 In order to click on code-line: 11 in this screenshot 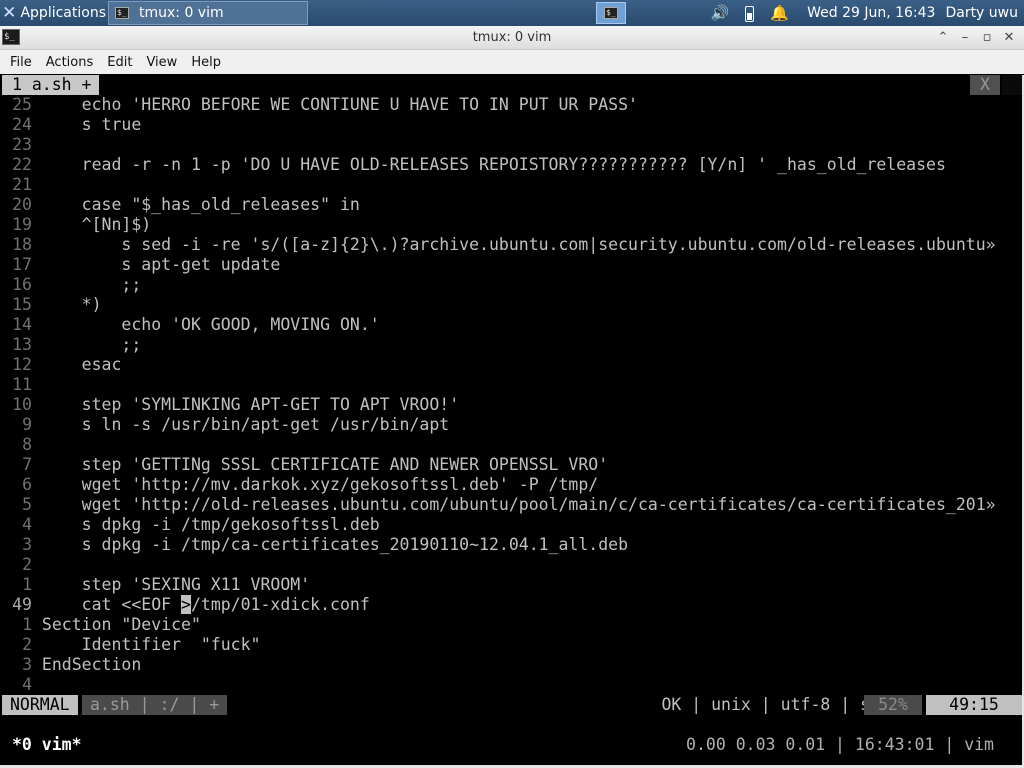, I will do `click(22, 385)`.